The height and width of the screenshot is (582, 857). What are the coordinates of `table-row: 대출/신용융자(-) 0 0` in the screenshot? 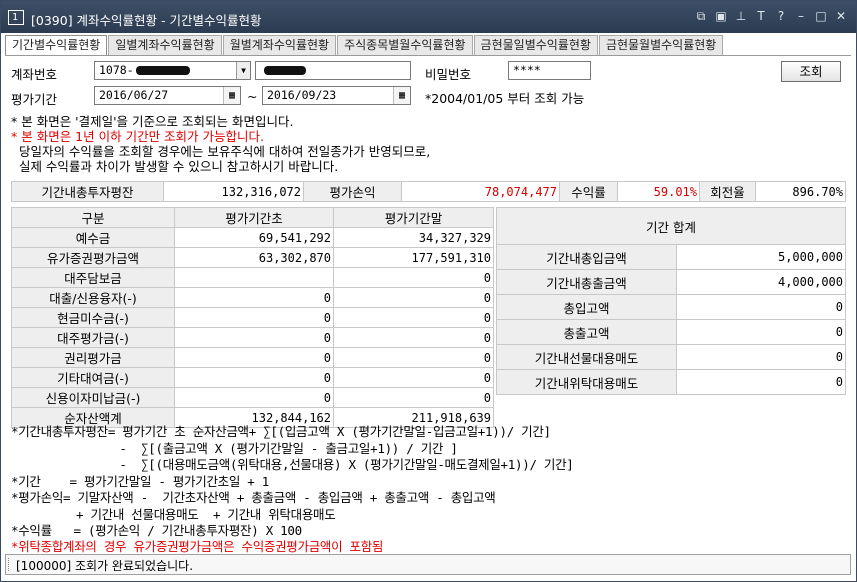 It's located at (252, 297).